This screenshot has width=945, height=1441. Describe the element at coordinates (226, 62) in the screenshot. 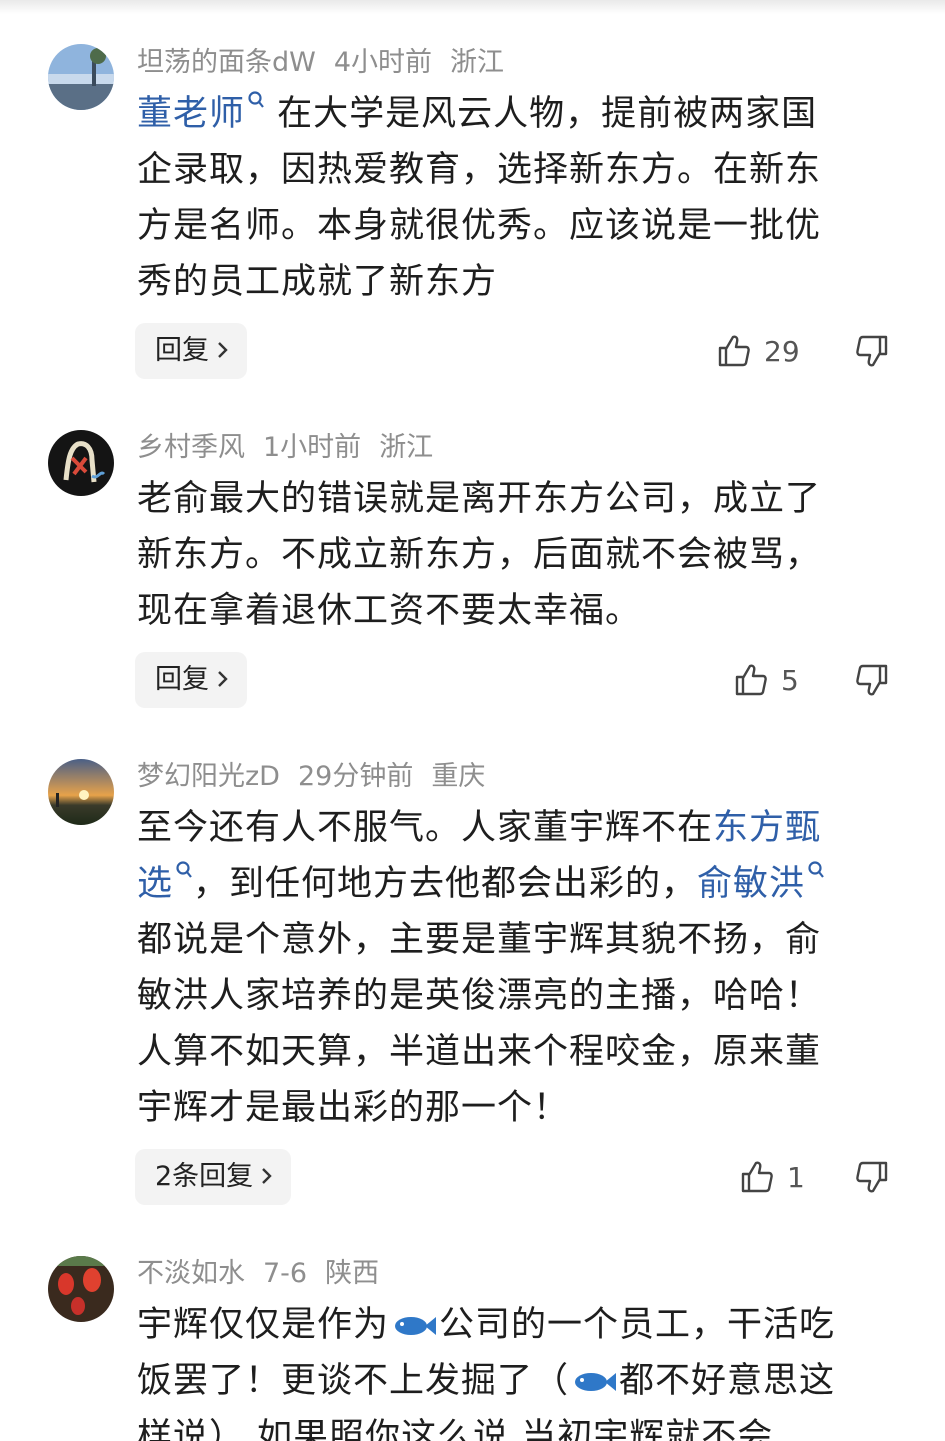

I see `username: 坦荡的面条dW` at that location.